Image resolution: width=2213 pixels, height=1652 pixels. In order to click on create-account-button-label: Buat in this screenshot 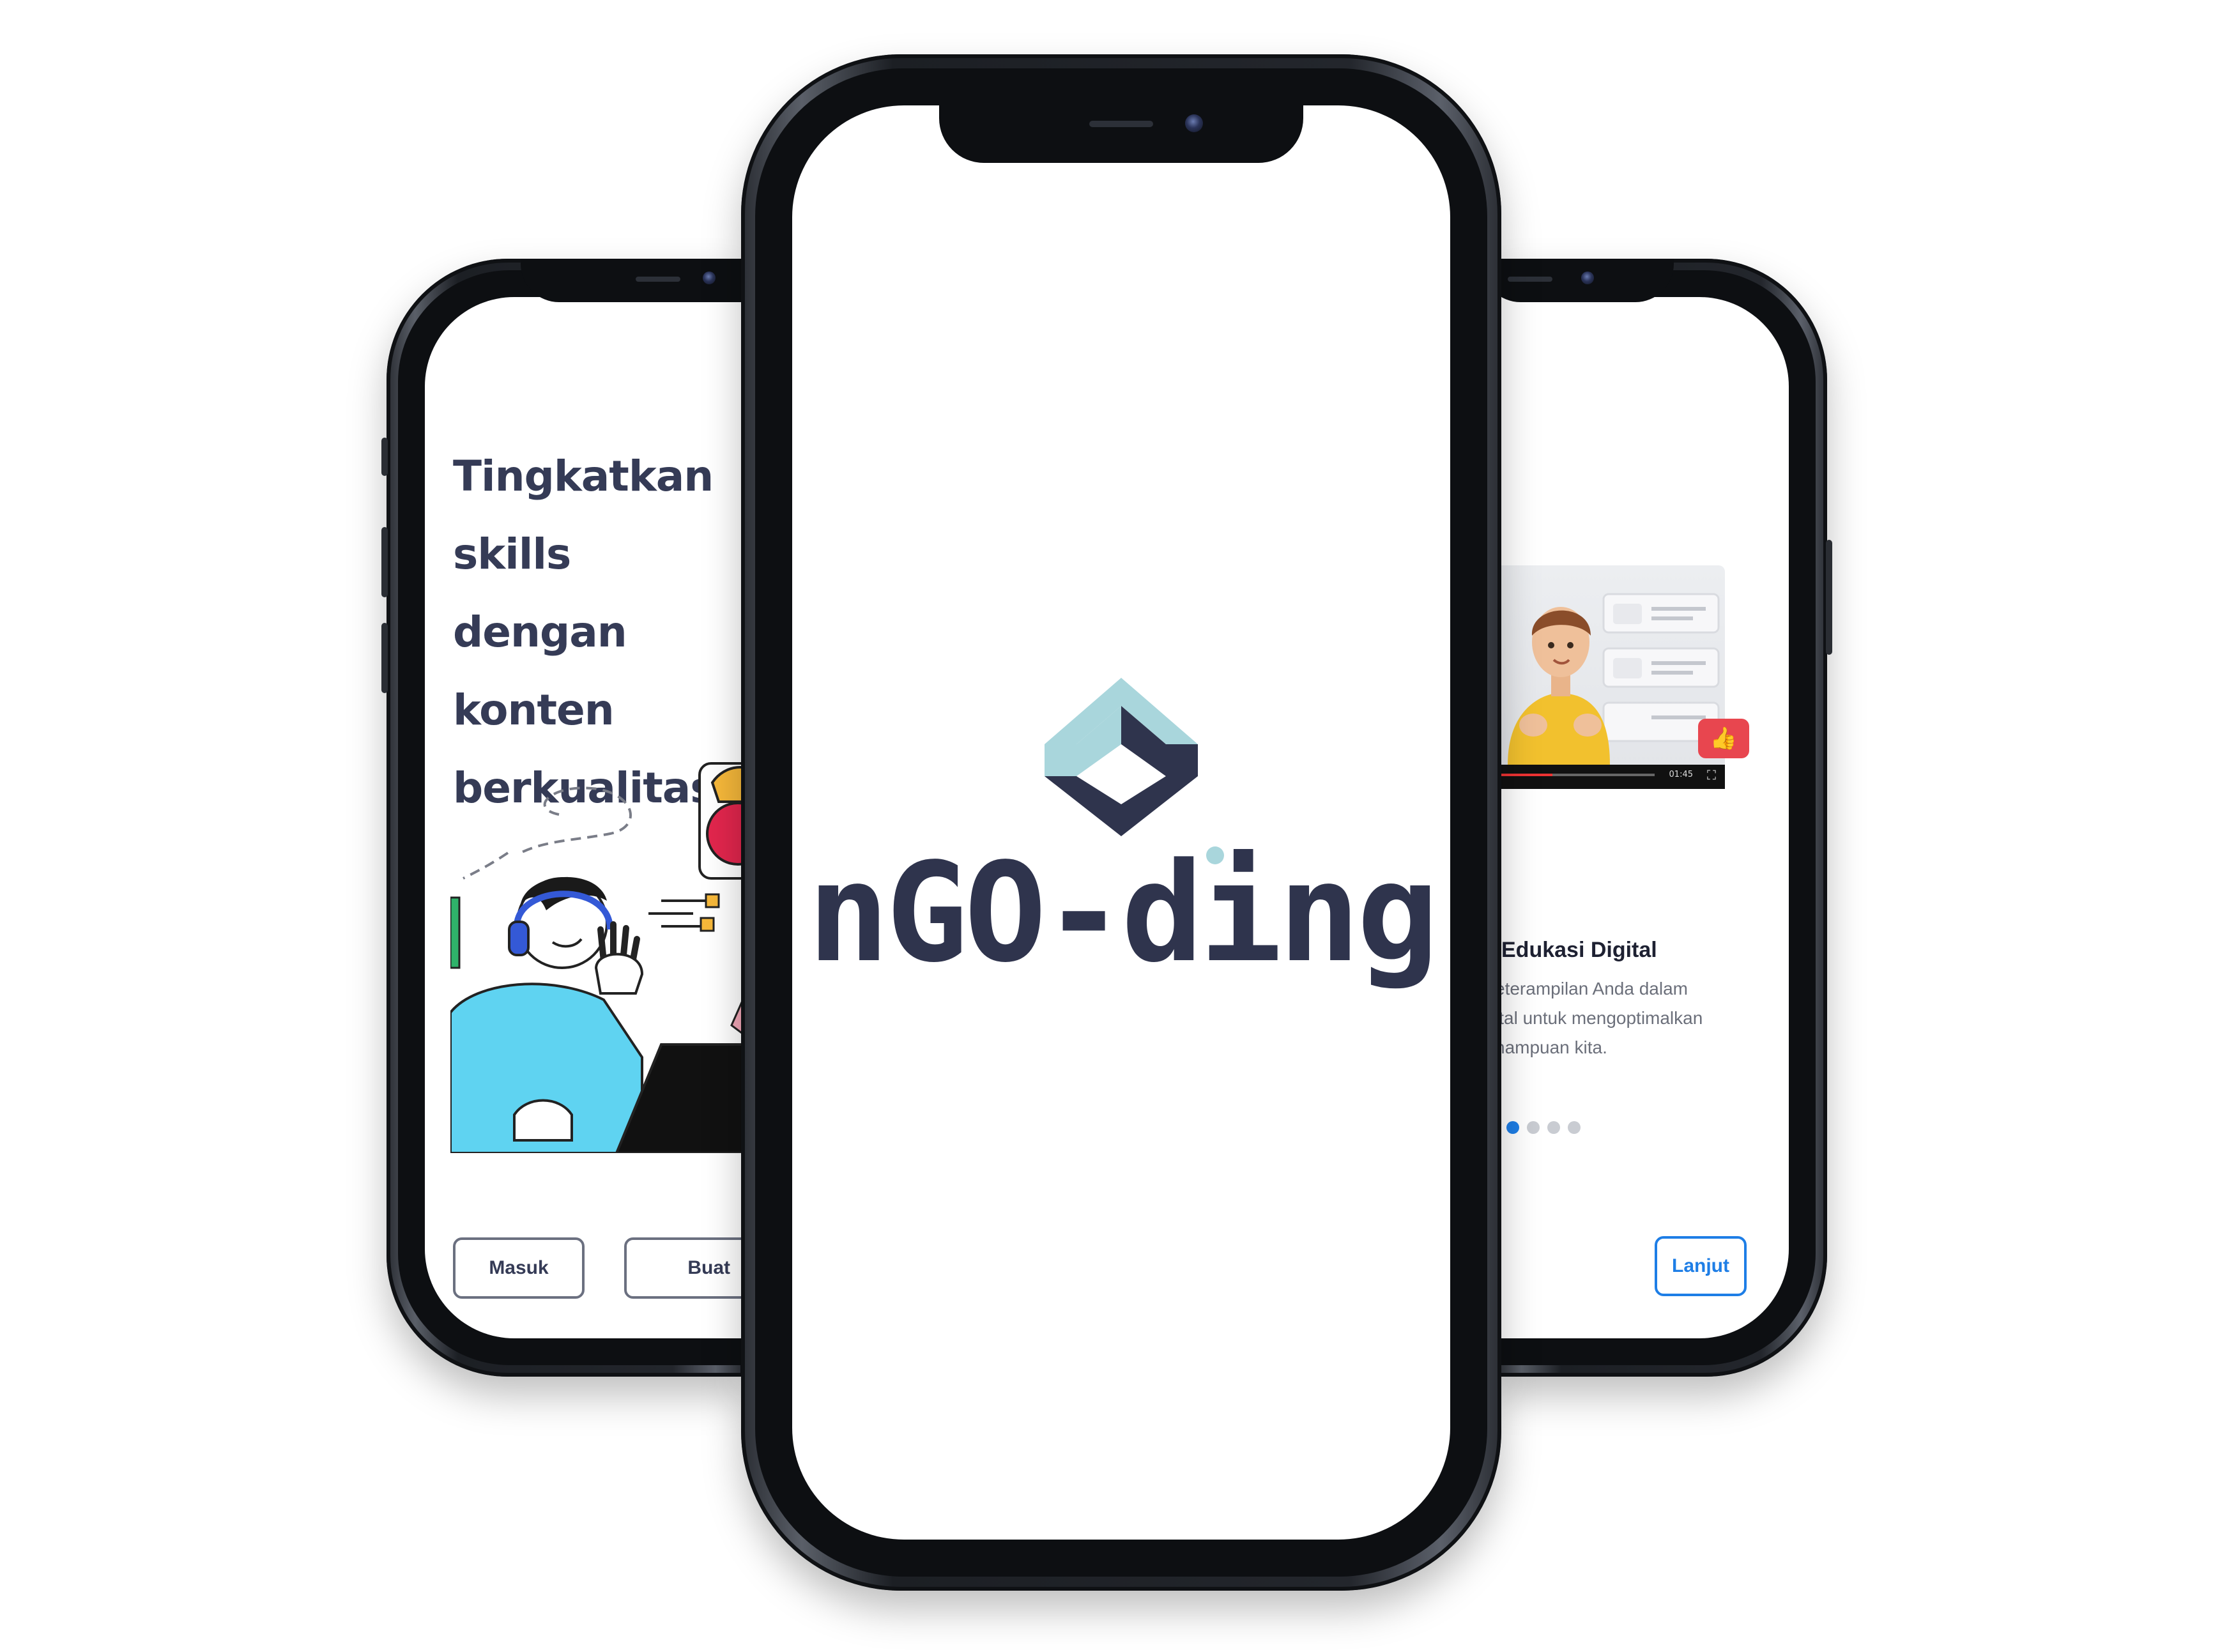, I will do `click(708, 1267)`.